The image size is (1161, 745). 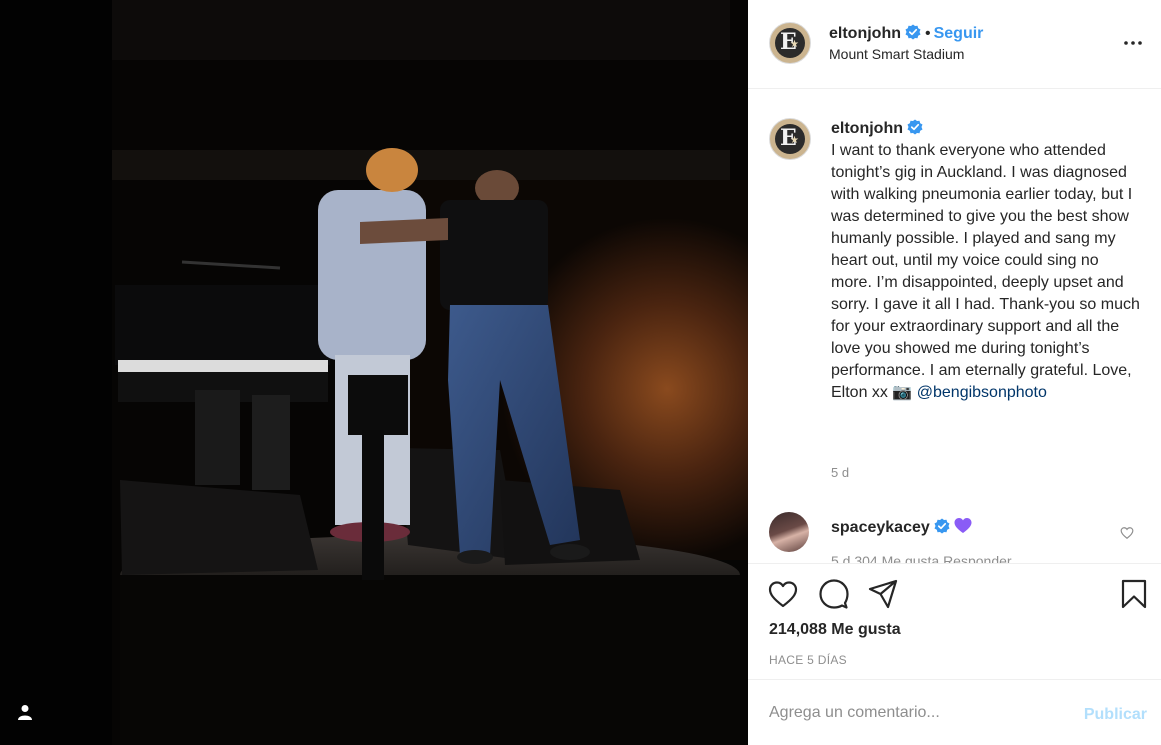 I want to click on paper-plane-icon, so click(x=883, y=594).